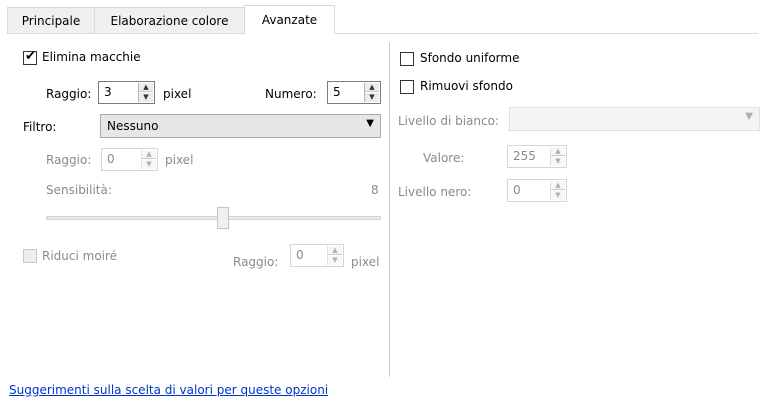 This screenshot has width=765, height=408. Describe the element at coordinates (634, 119) in the screenshot. I see `livello-bianco-select: ▼` at that location.